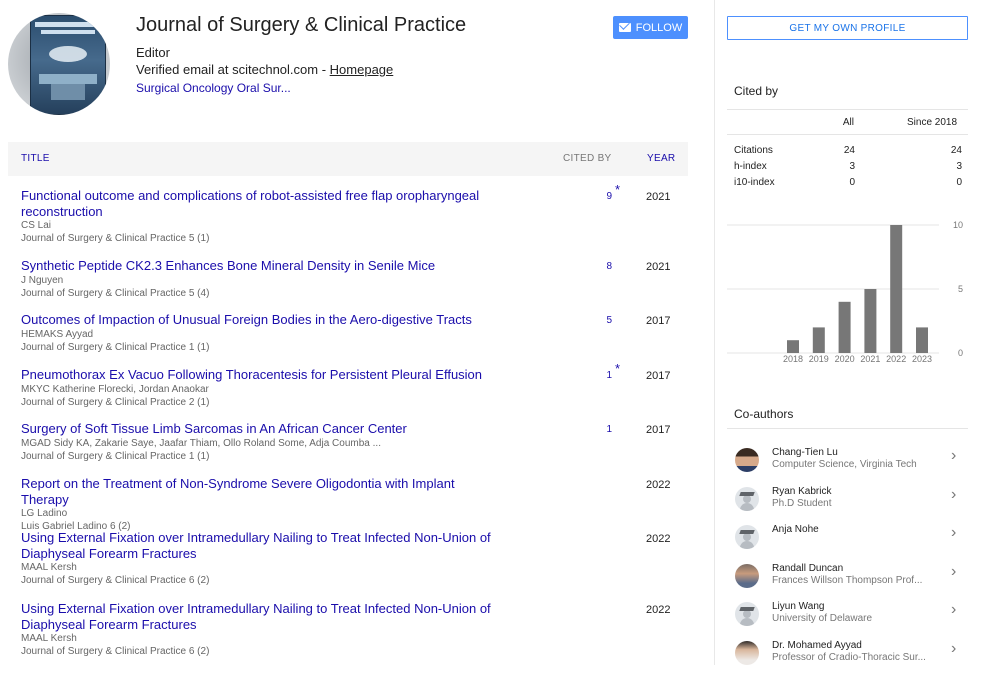 The height and width of the screenshot is (676, 996). I want to click on col-all-header: All, so click(848, 122).